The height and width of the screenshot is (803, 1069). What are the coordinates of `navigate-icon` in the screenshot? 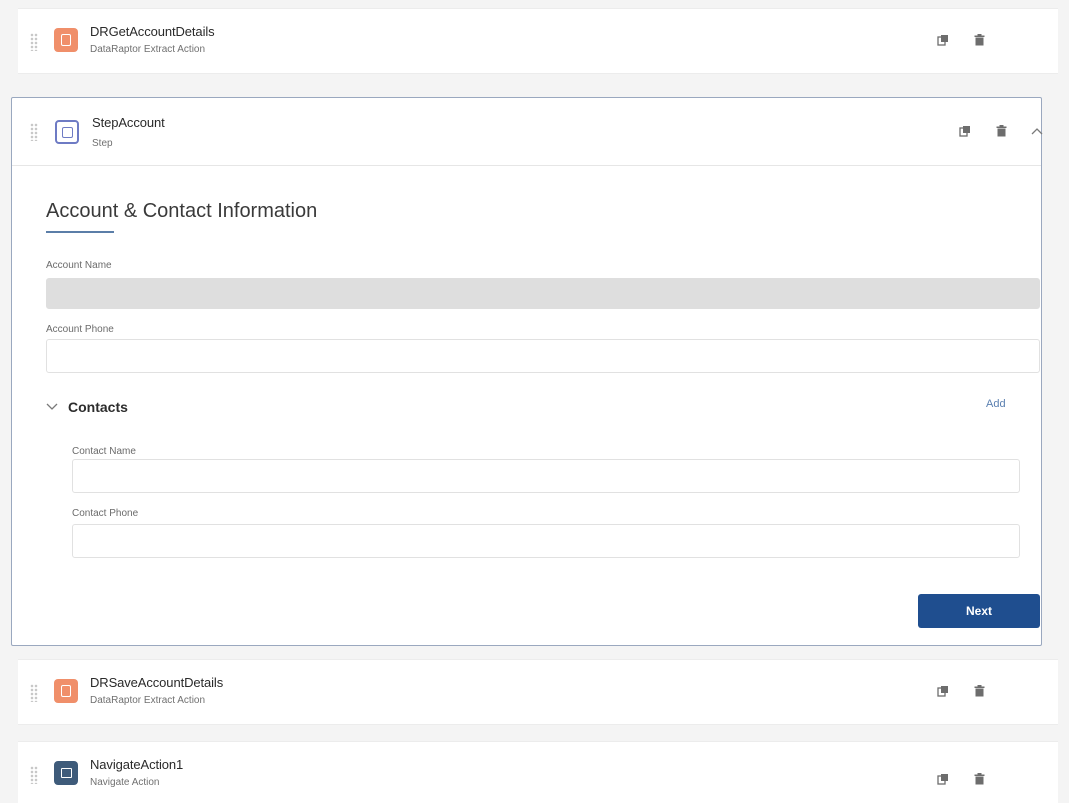 It's located at (66, 773).